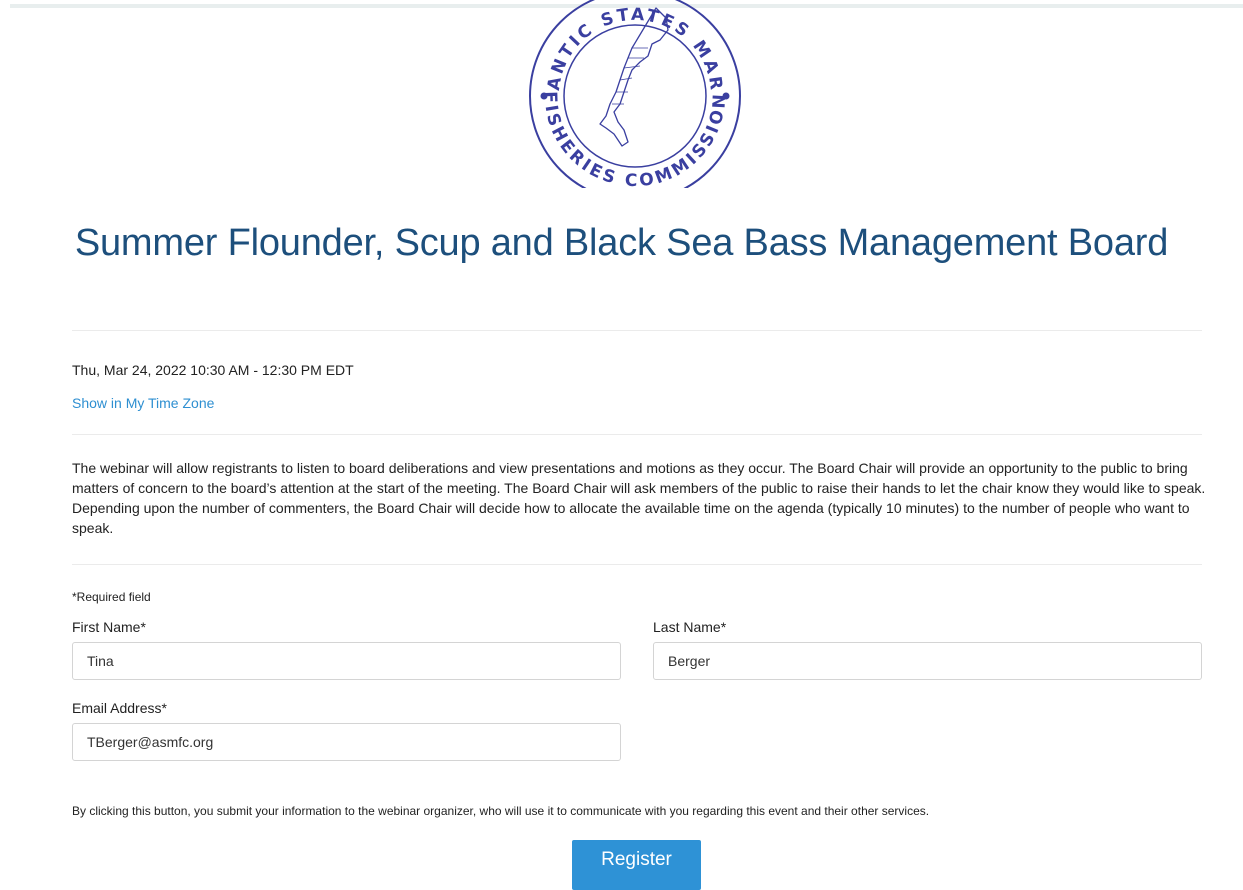  I want to click on first-name-field, so click(346, 661).